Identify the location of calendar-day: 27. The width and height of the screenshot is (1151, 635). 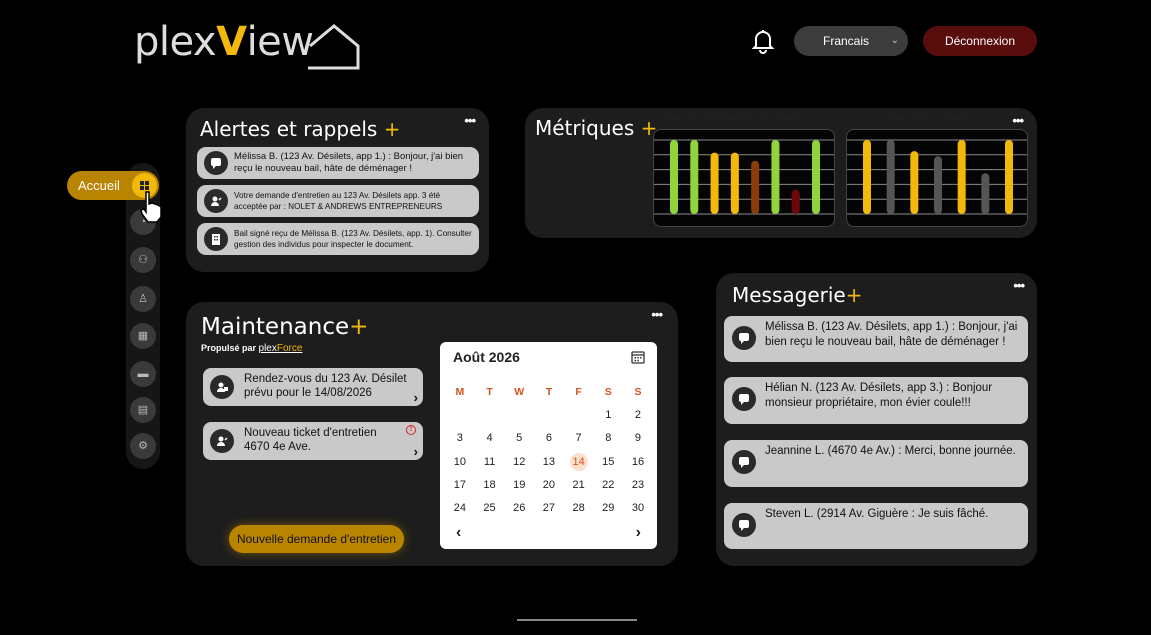
(549, 508).